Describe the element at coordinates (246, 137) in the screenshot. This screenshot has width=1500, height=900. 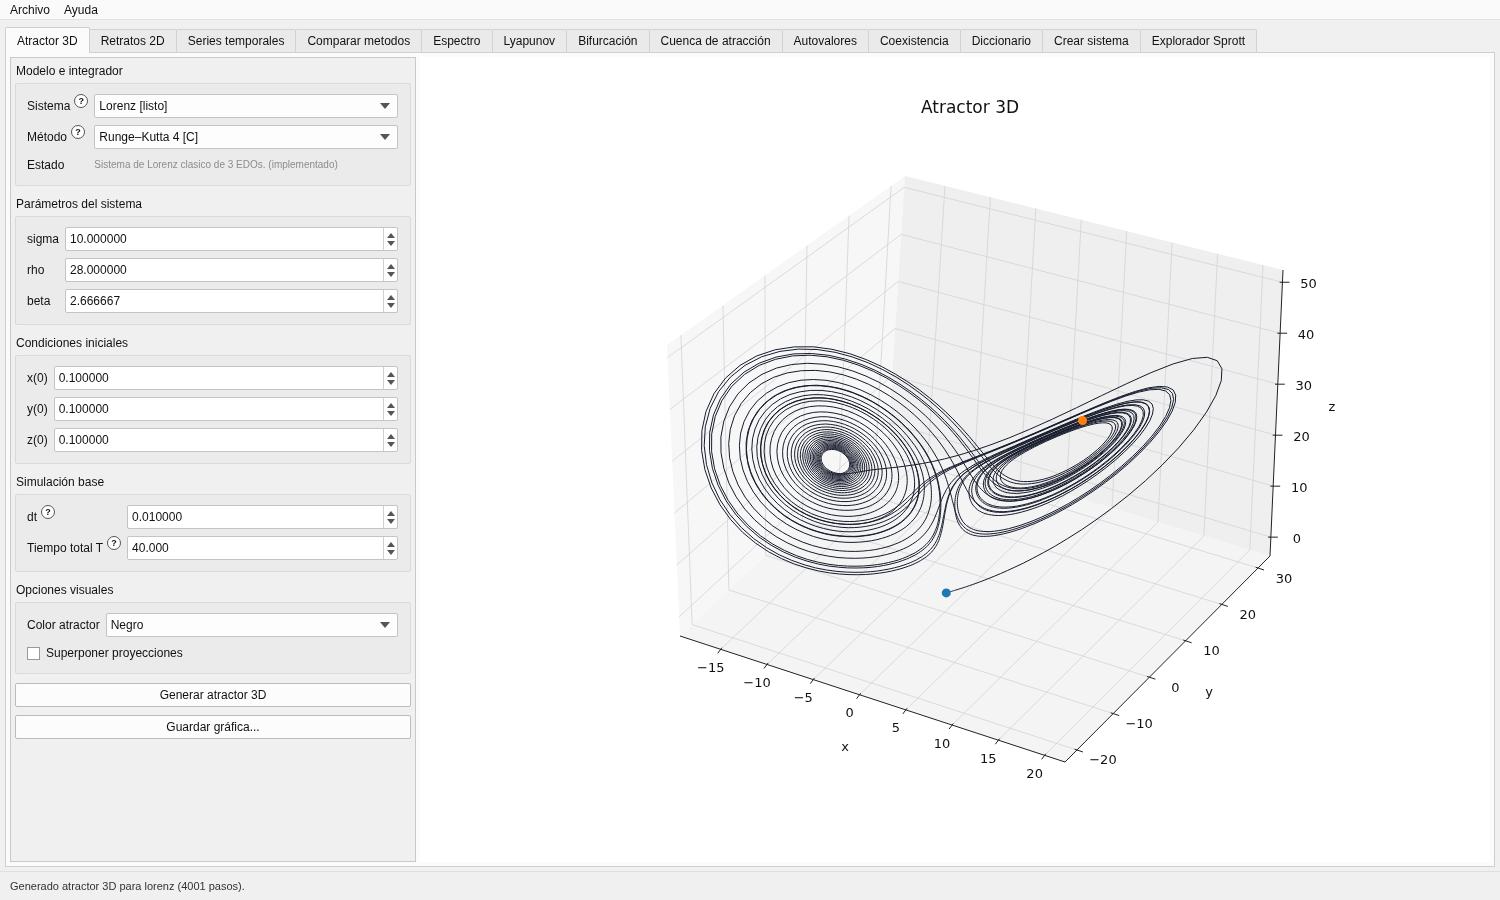
I see `dropdown: Runge–Kutta 4 [C]` at that location.